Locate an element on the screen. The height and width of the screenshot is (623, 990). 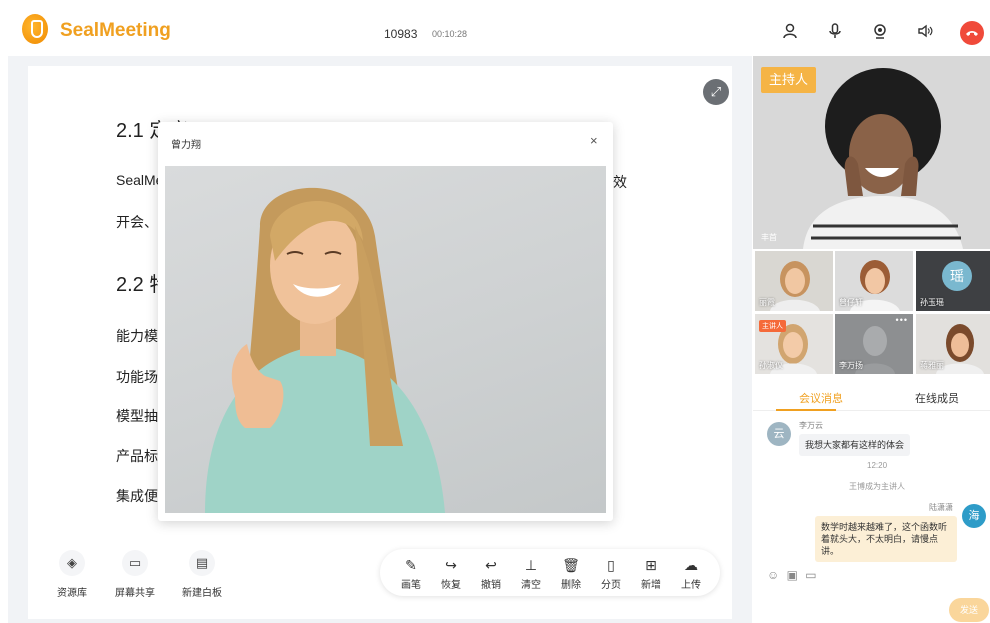
presenter-badge: 主讲人 is located at coordinates (772, 326).